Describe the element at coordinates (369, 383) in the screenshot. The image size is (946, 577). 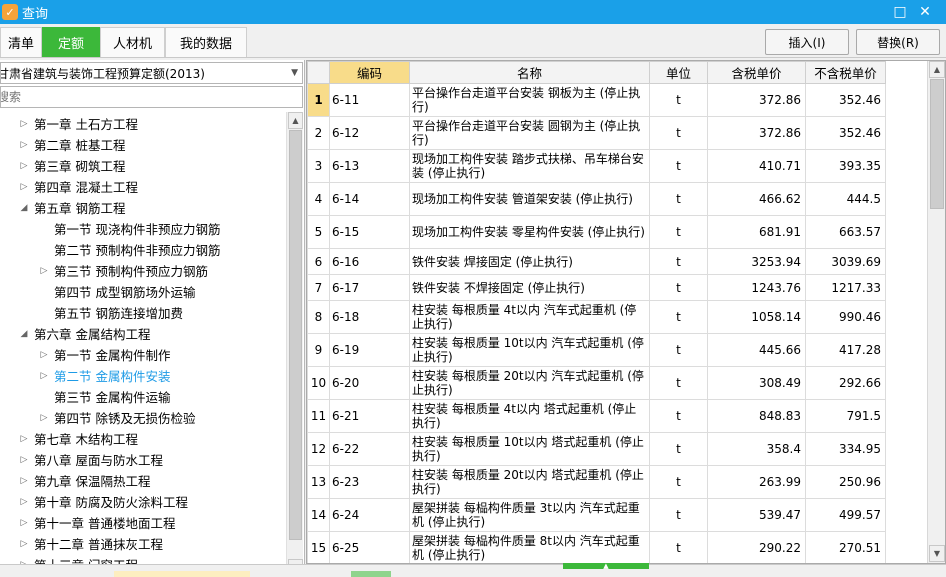
I see `cell-code: 6-20` at that location.